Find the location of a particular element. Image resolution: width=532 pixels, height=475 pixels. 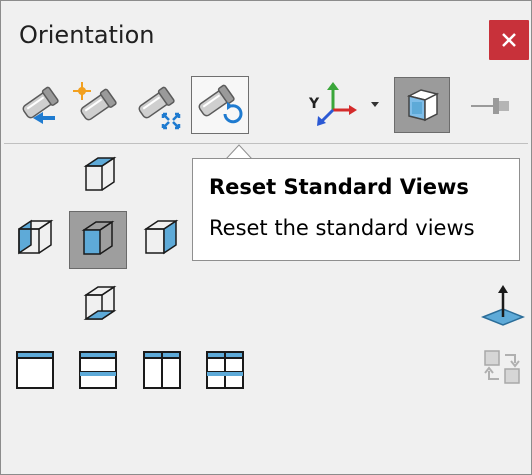

link-views-icon is located at coordinates (502, 367).